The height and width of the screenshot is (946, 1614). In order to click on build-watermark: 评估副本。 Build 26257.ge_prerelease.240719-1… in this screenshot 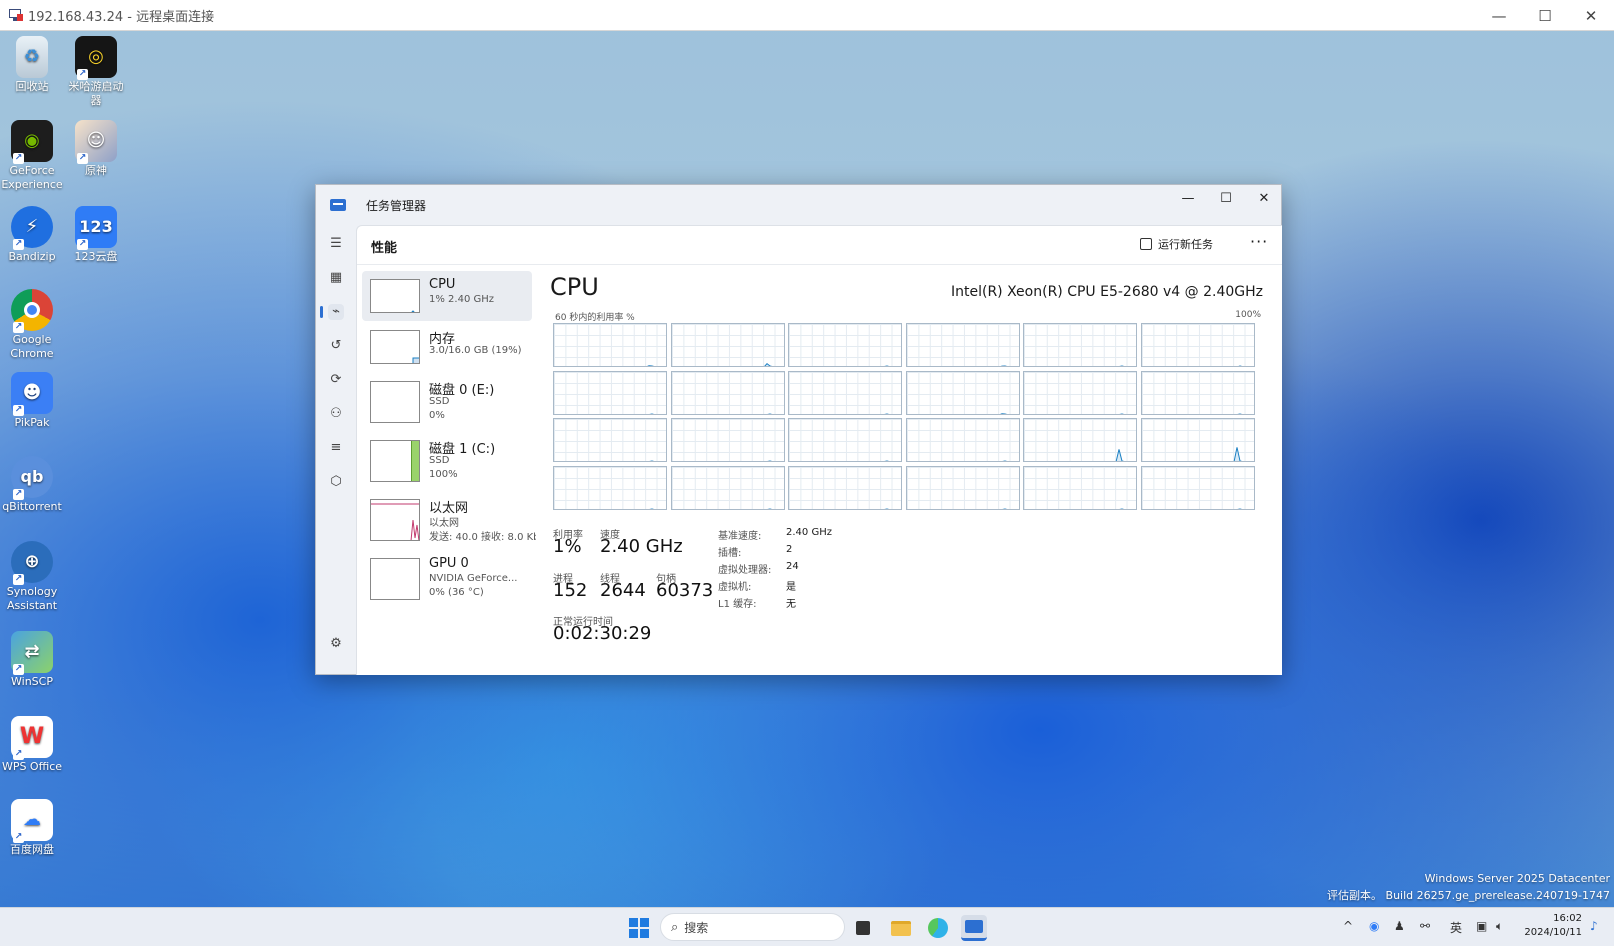, I will do `click(1468, 895)`.